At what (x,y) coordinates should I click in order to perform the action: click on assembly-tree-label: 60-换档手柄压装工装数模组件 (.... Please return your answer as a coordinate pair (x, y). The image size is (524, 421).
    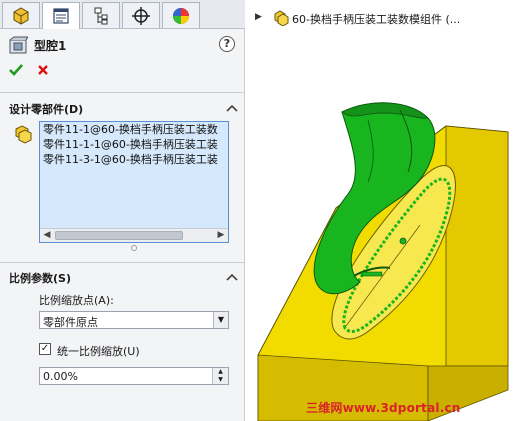
    Looking at the image, I should click on (376, 19).